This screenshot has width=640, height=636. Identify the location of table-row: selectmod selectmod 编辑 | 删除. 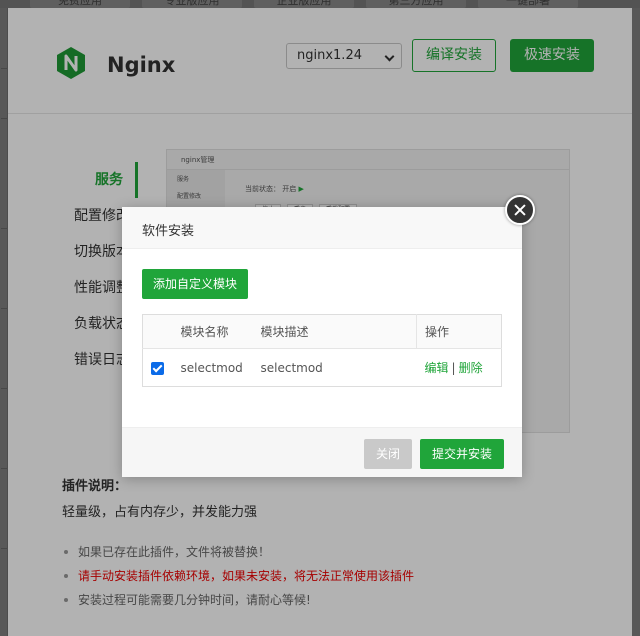
(322, 368).